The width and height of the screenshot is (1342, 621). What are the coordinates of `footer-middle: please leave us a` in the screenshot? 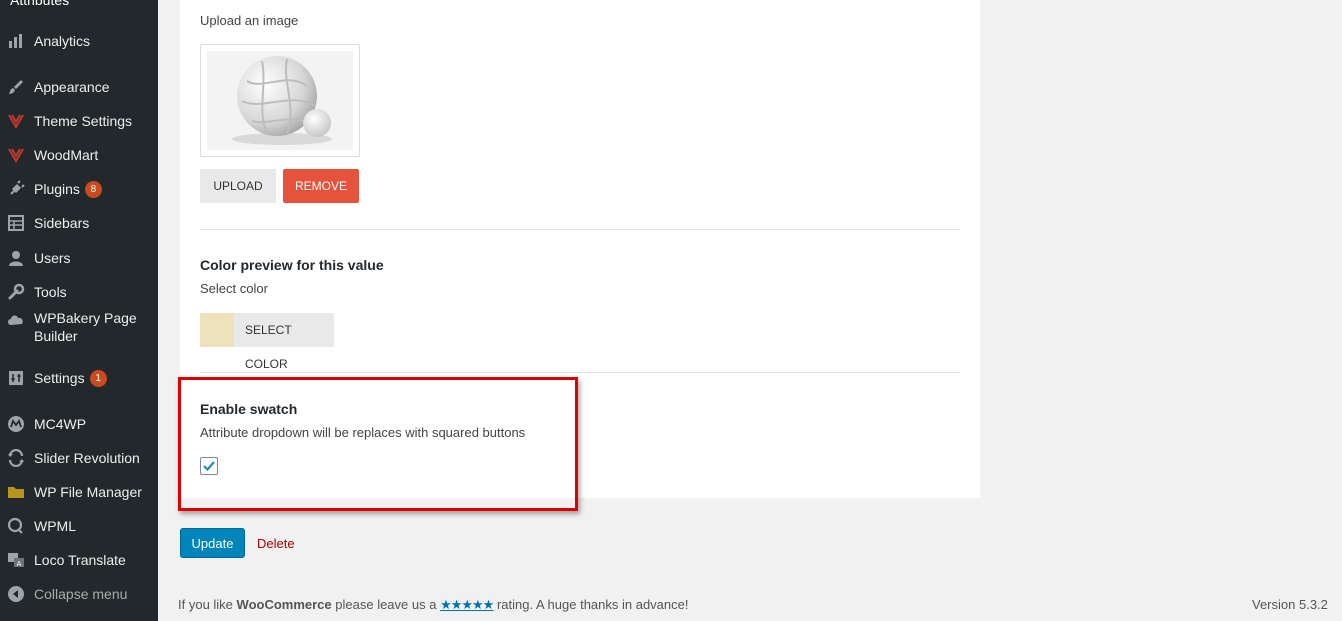 It's located at (386, 604).